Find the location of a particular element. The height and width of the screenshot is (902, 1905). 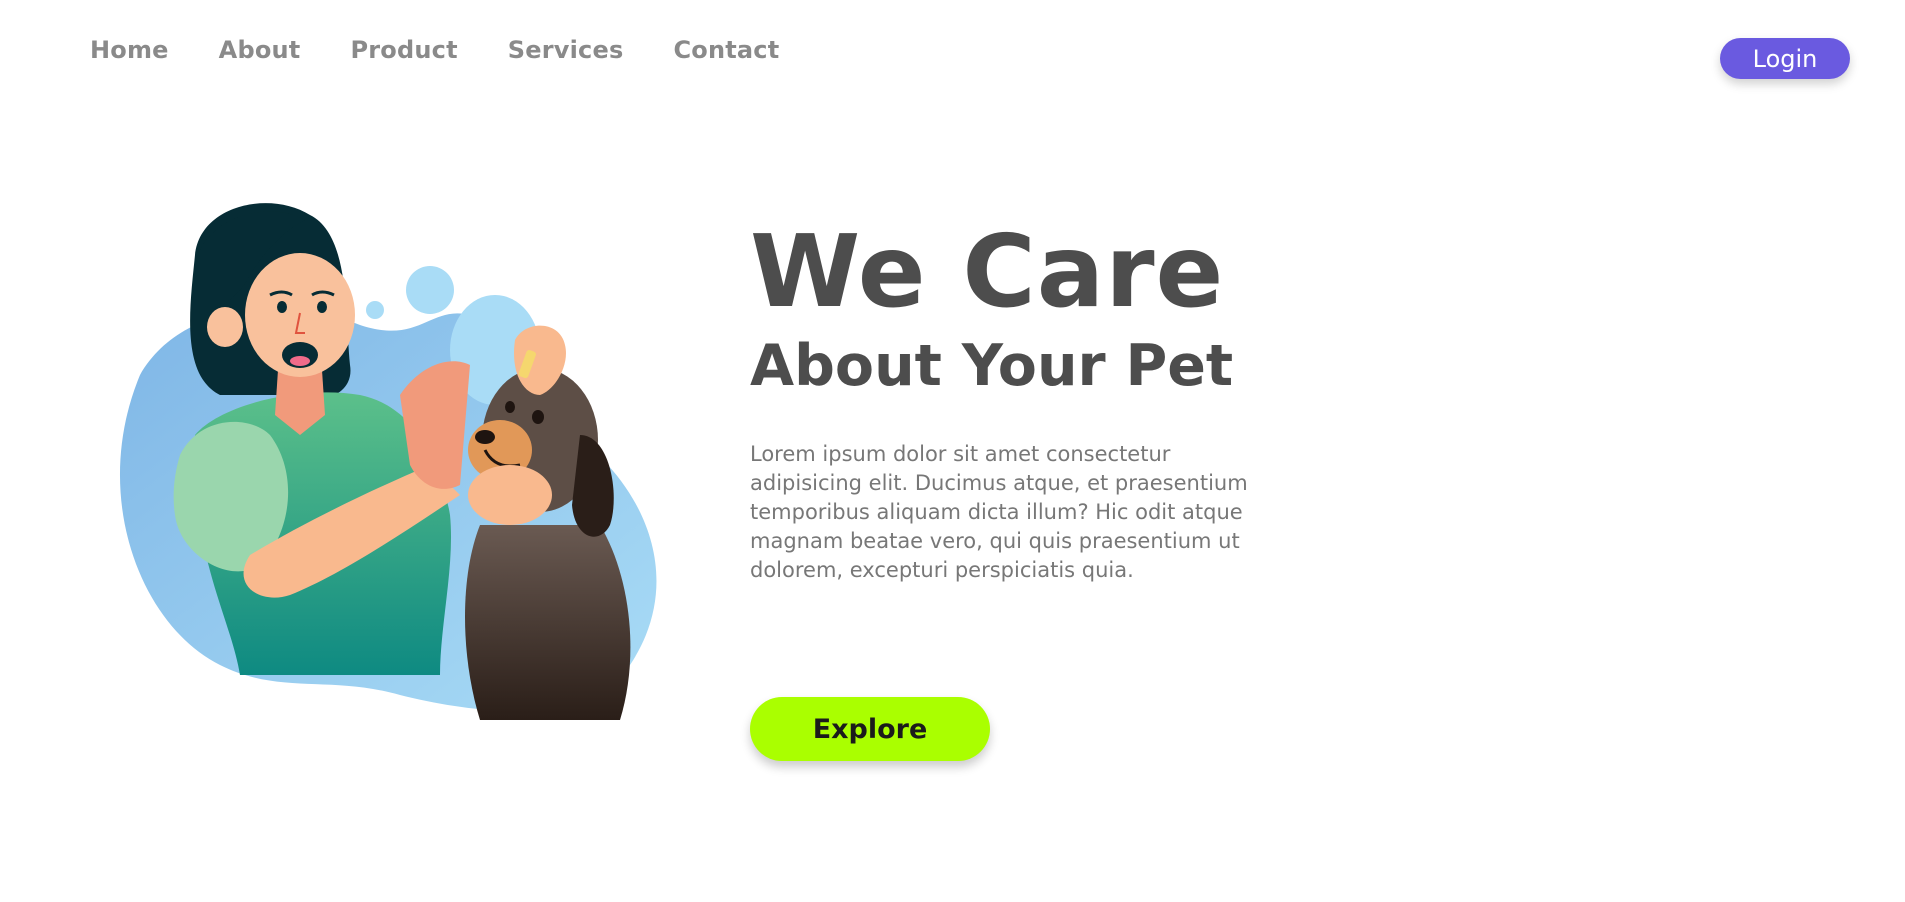

nav-product: Product is located at coordinates (403, 50).